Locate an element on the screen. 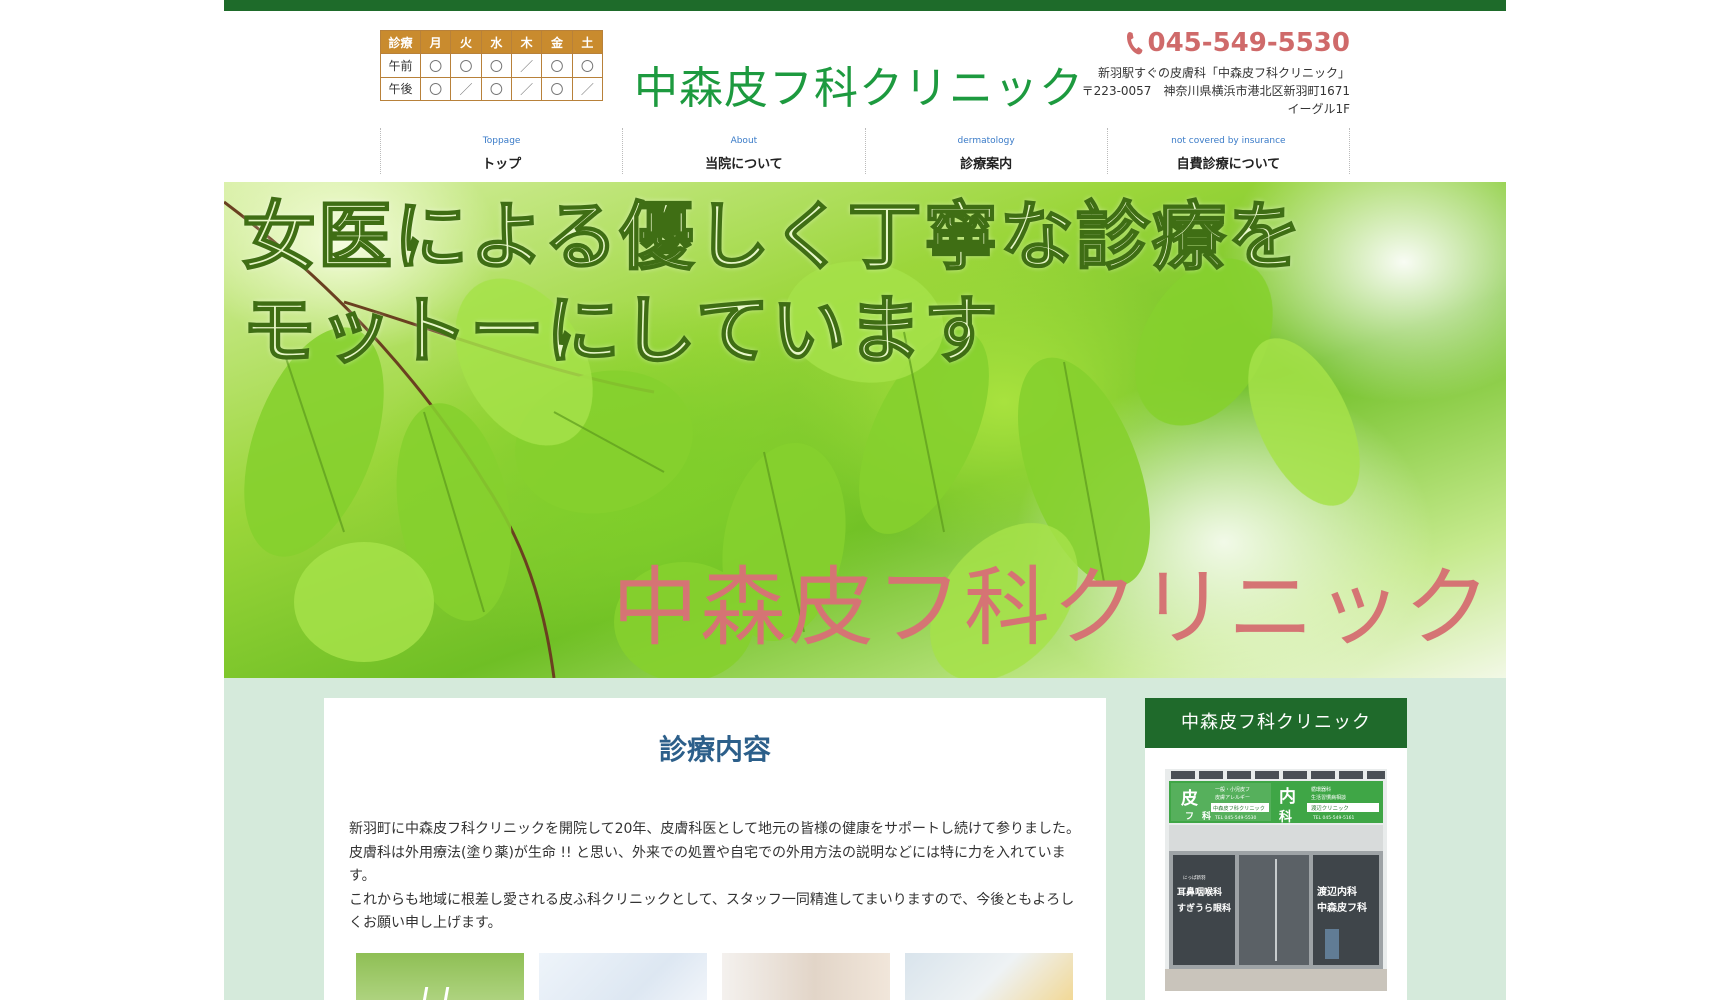 This screenshot has width=1728, height=1000. schedule-day: 金 is located at coordinates (557, 42).